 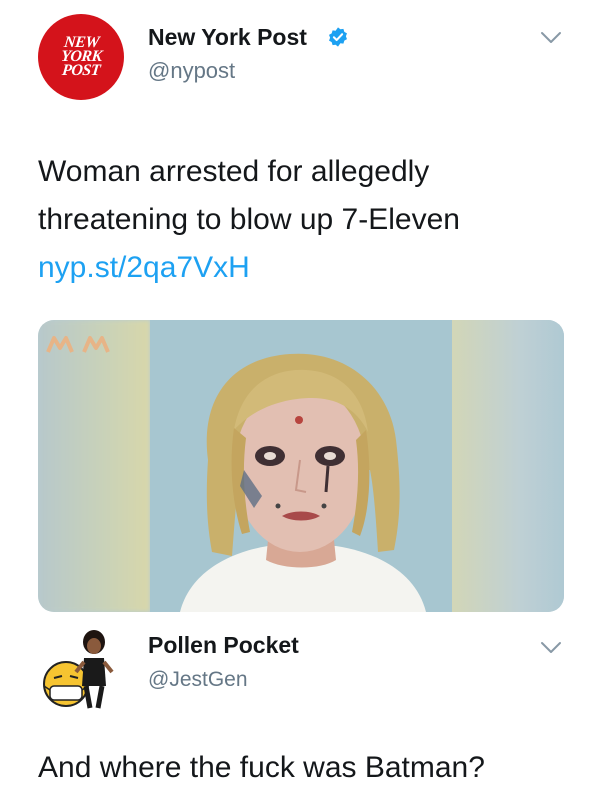 I want to click on avatar-bitmoji, so click(x=81, y=669).